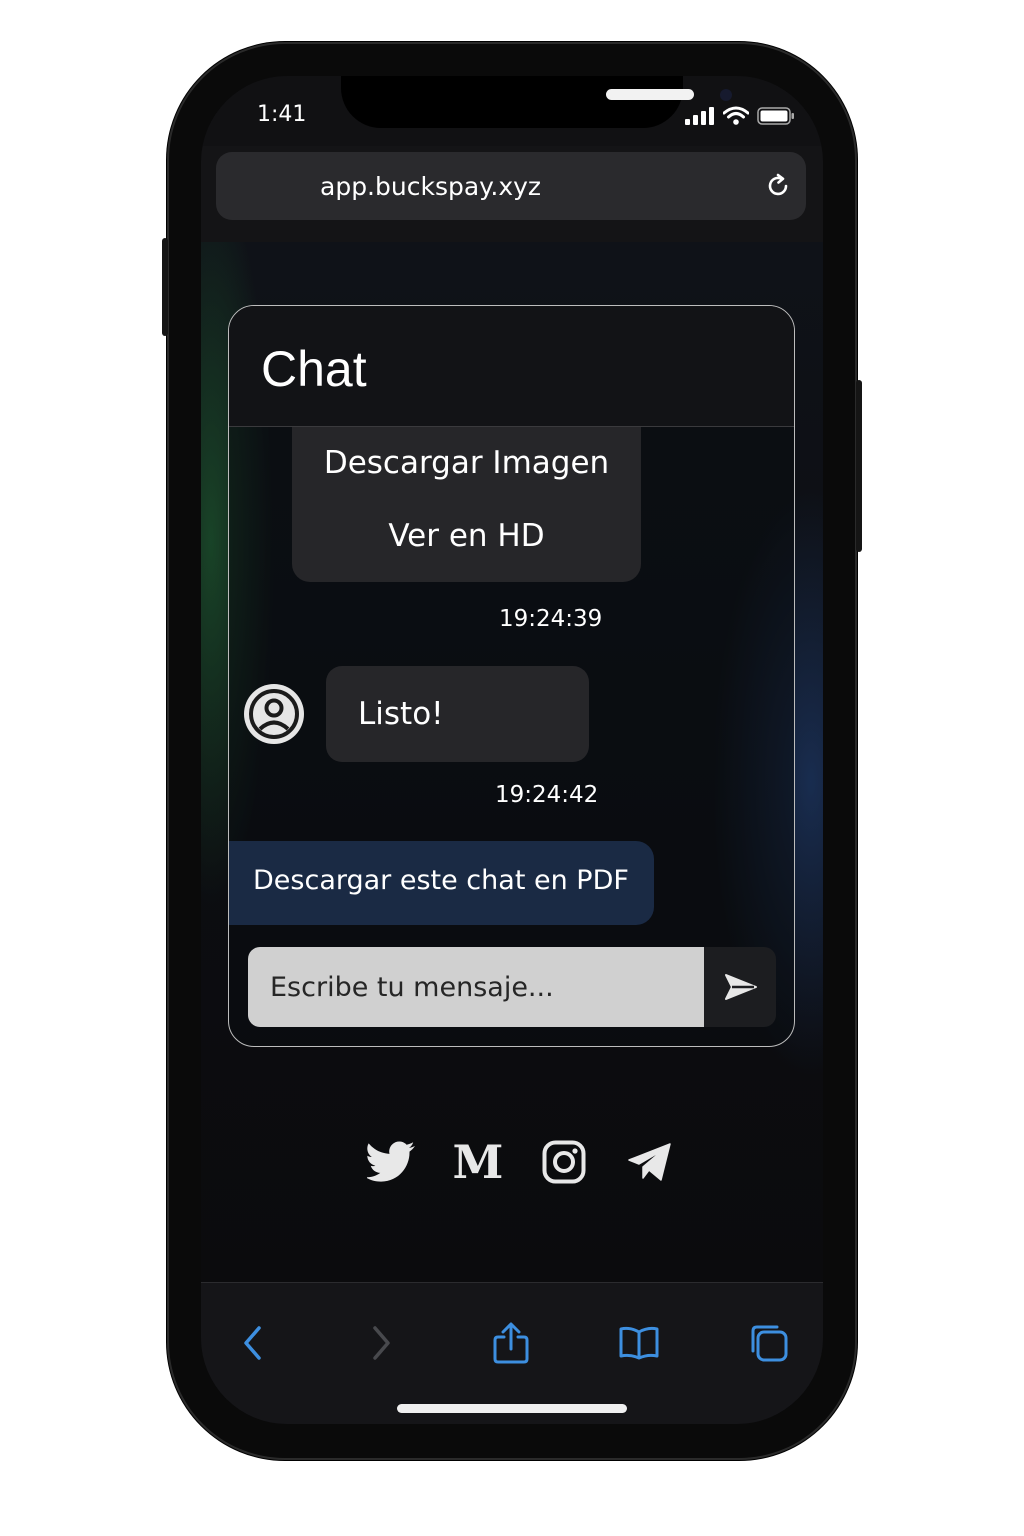 The height and width of the screenshot is (1536, 1024). I want to click on twitter-link, so click(392, 1162).